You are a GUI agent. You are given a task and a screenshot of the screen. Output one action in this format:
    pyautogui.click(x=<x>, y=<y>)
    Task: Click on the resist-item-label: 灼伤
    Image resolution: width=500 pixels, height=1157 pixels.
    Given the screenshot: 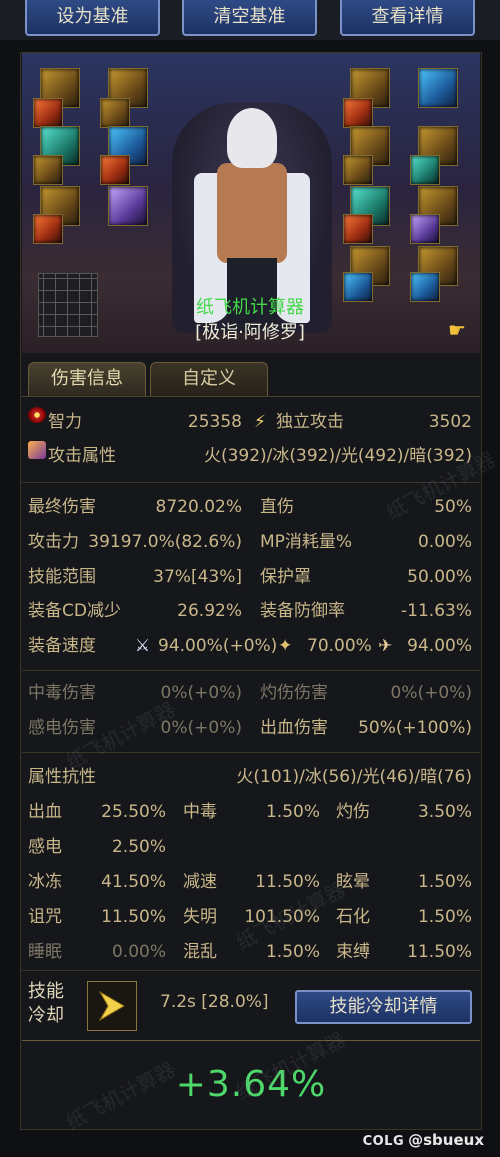 What is the action you would take?
    pyautogui.click(x=353, y=812)
    